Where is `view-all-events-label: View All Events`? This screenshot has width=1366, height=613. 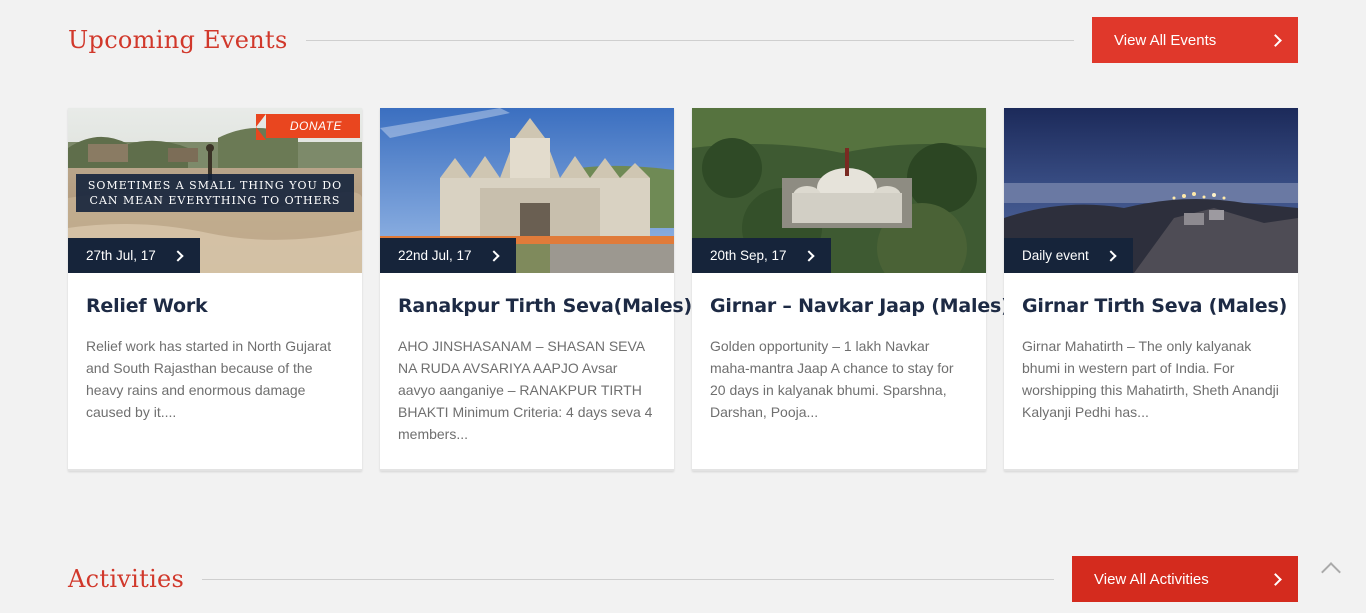 view-all-events-label: View All Events is located at coordinates (1165, 40).